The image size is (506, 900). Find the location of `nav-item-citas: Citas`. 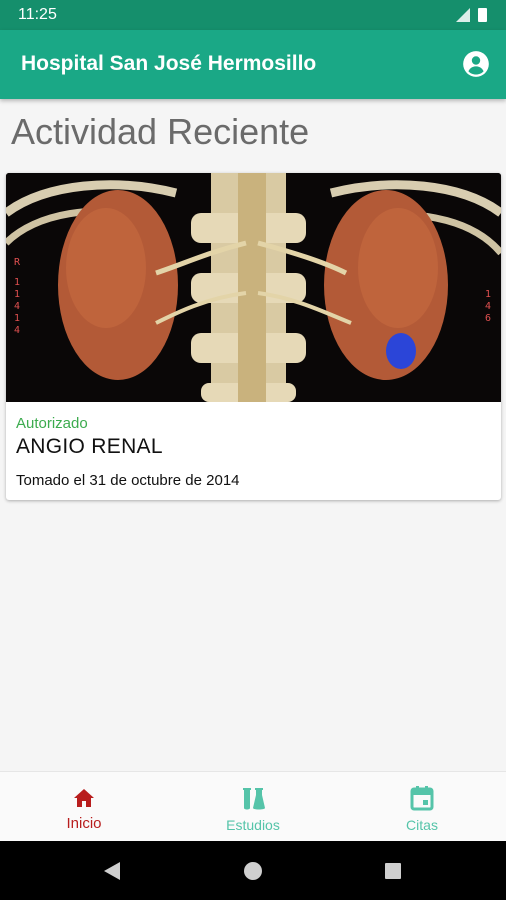

nav-item-citas: Citas is located at coordinates (422, 807).